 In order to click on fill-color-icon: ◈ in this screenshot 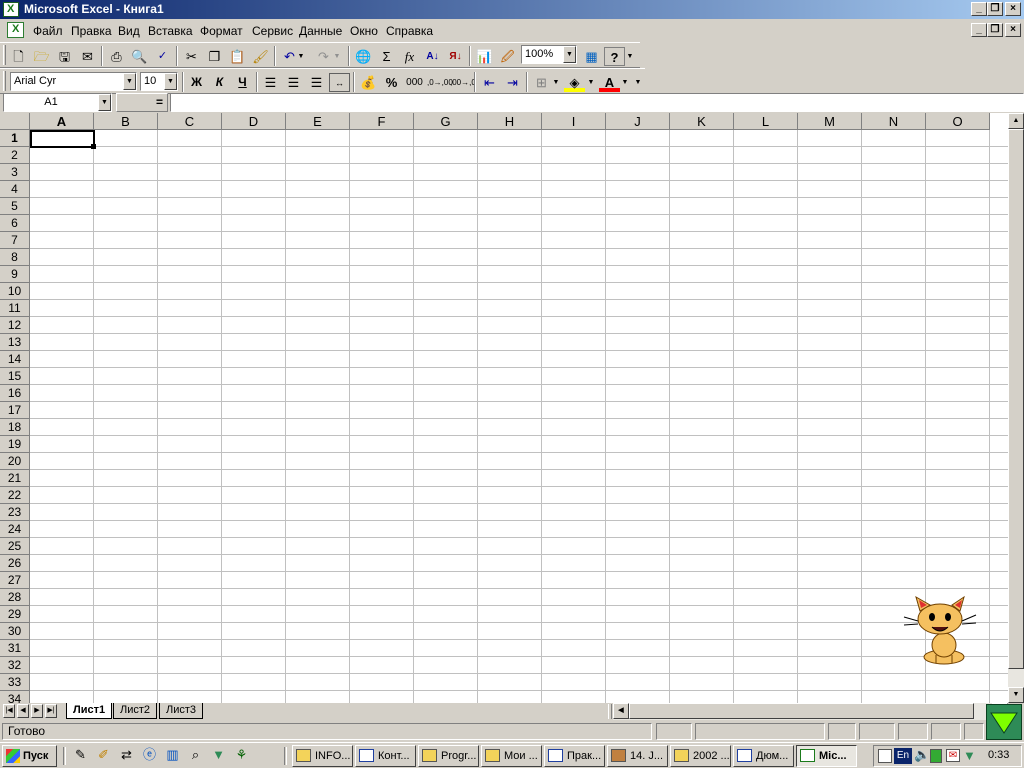, I will do `click(574, 82)`.